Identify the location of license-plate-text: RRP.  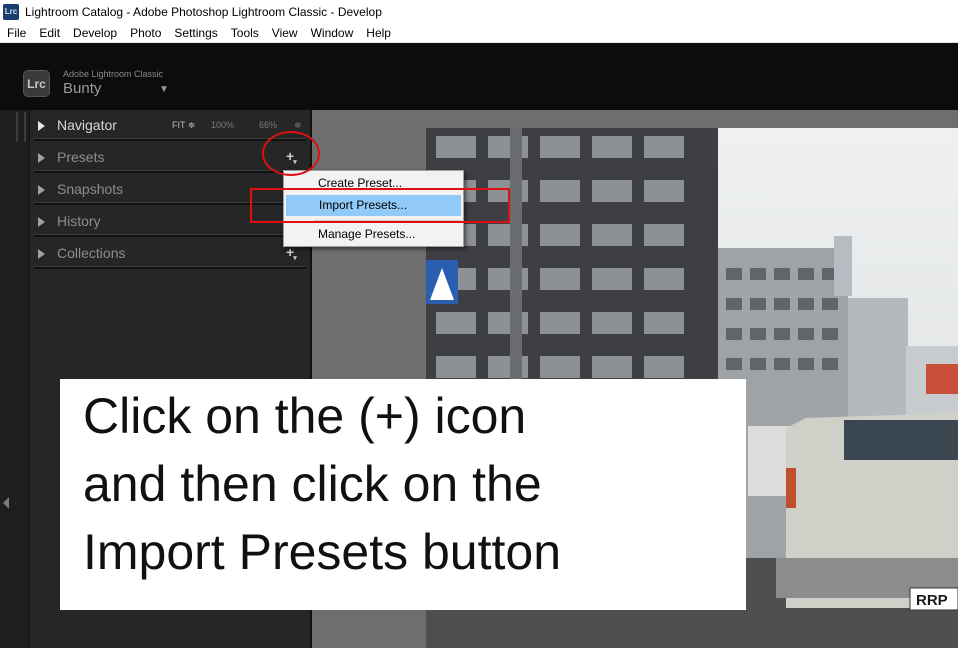
(932, 600).